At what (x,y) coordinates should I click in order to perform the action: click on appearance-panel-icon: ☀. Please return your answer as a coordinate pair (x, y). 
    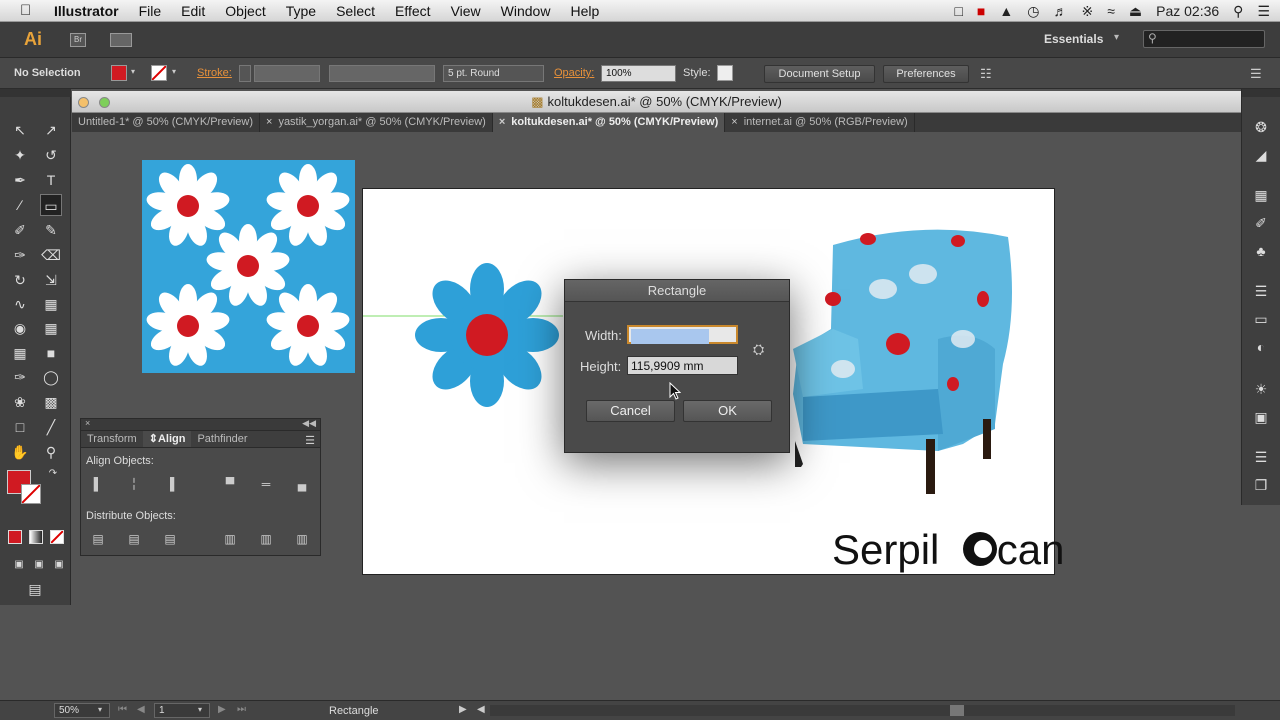
    Looking at the image, I should click on (1261, 389).